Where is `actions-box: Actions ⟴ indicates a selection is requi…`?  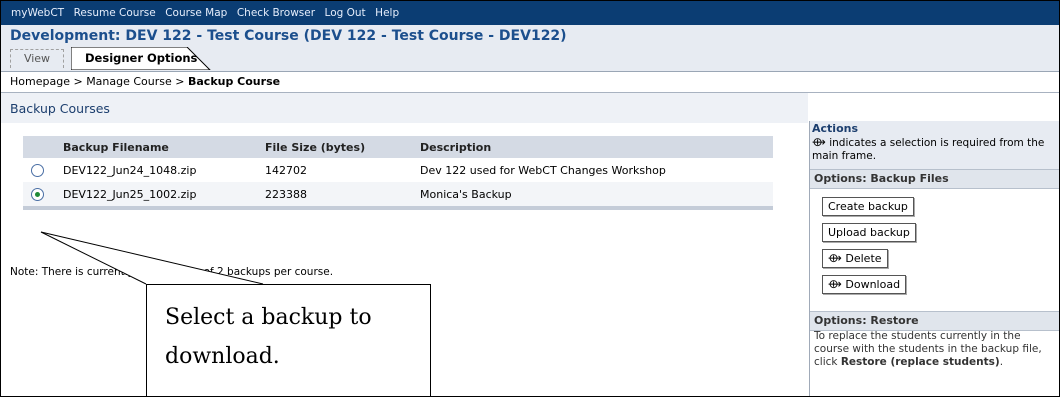
actions-box: Actions ⟴ indicates a selection is requi… is located at coordinates (934, 145).